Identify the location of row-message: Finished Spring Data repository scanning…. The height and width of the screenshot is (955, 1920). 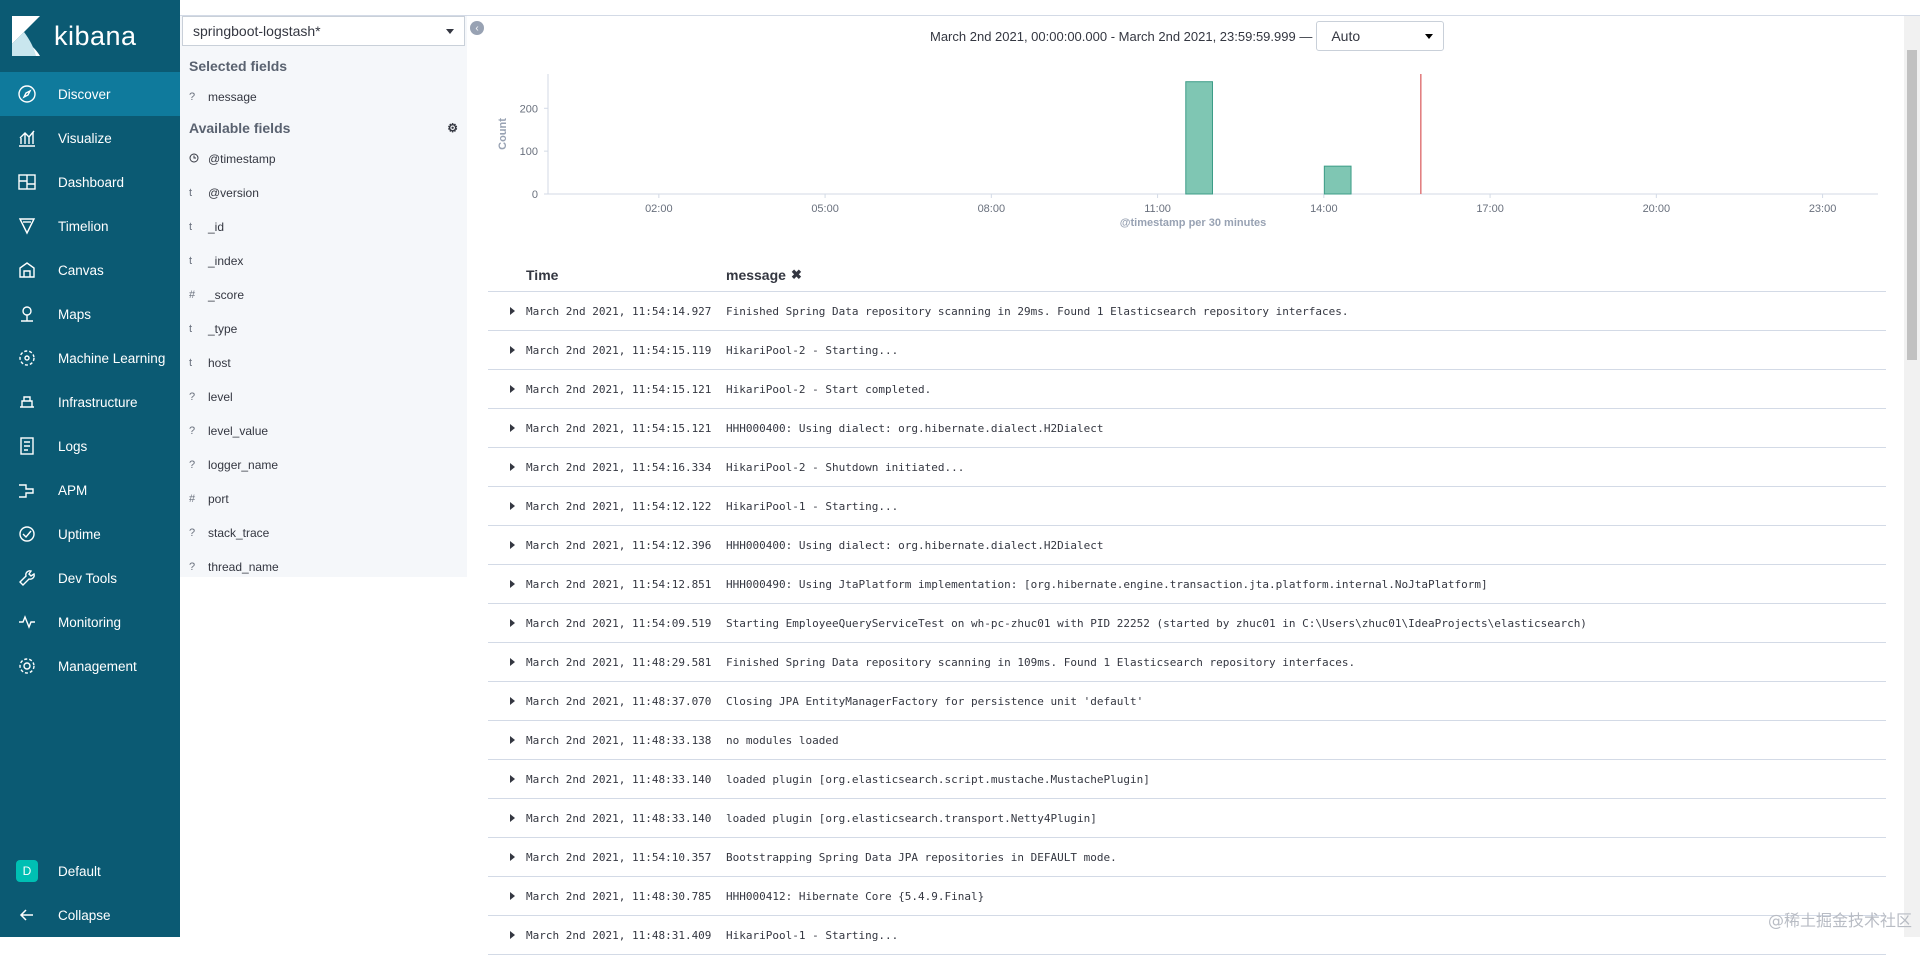
(1037, 311).